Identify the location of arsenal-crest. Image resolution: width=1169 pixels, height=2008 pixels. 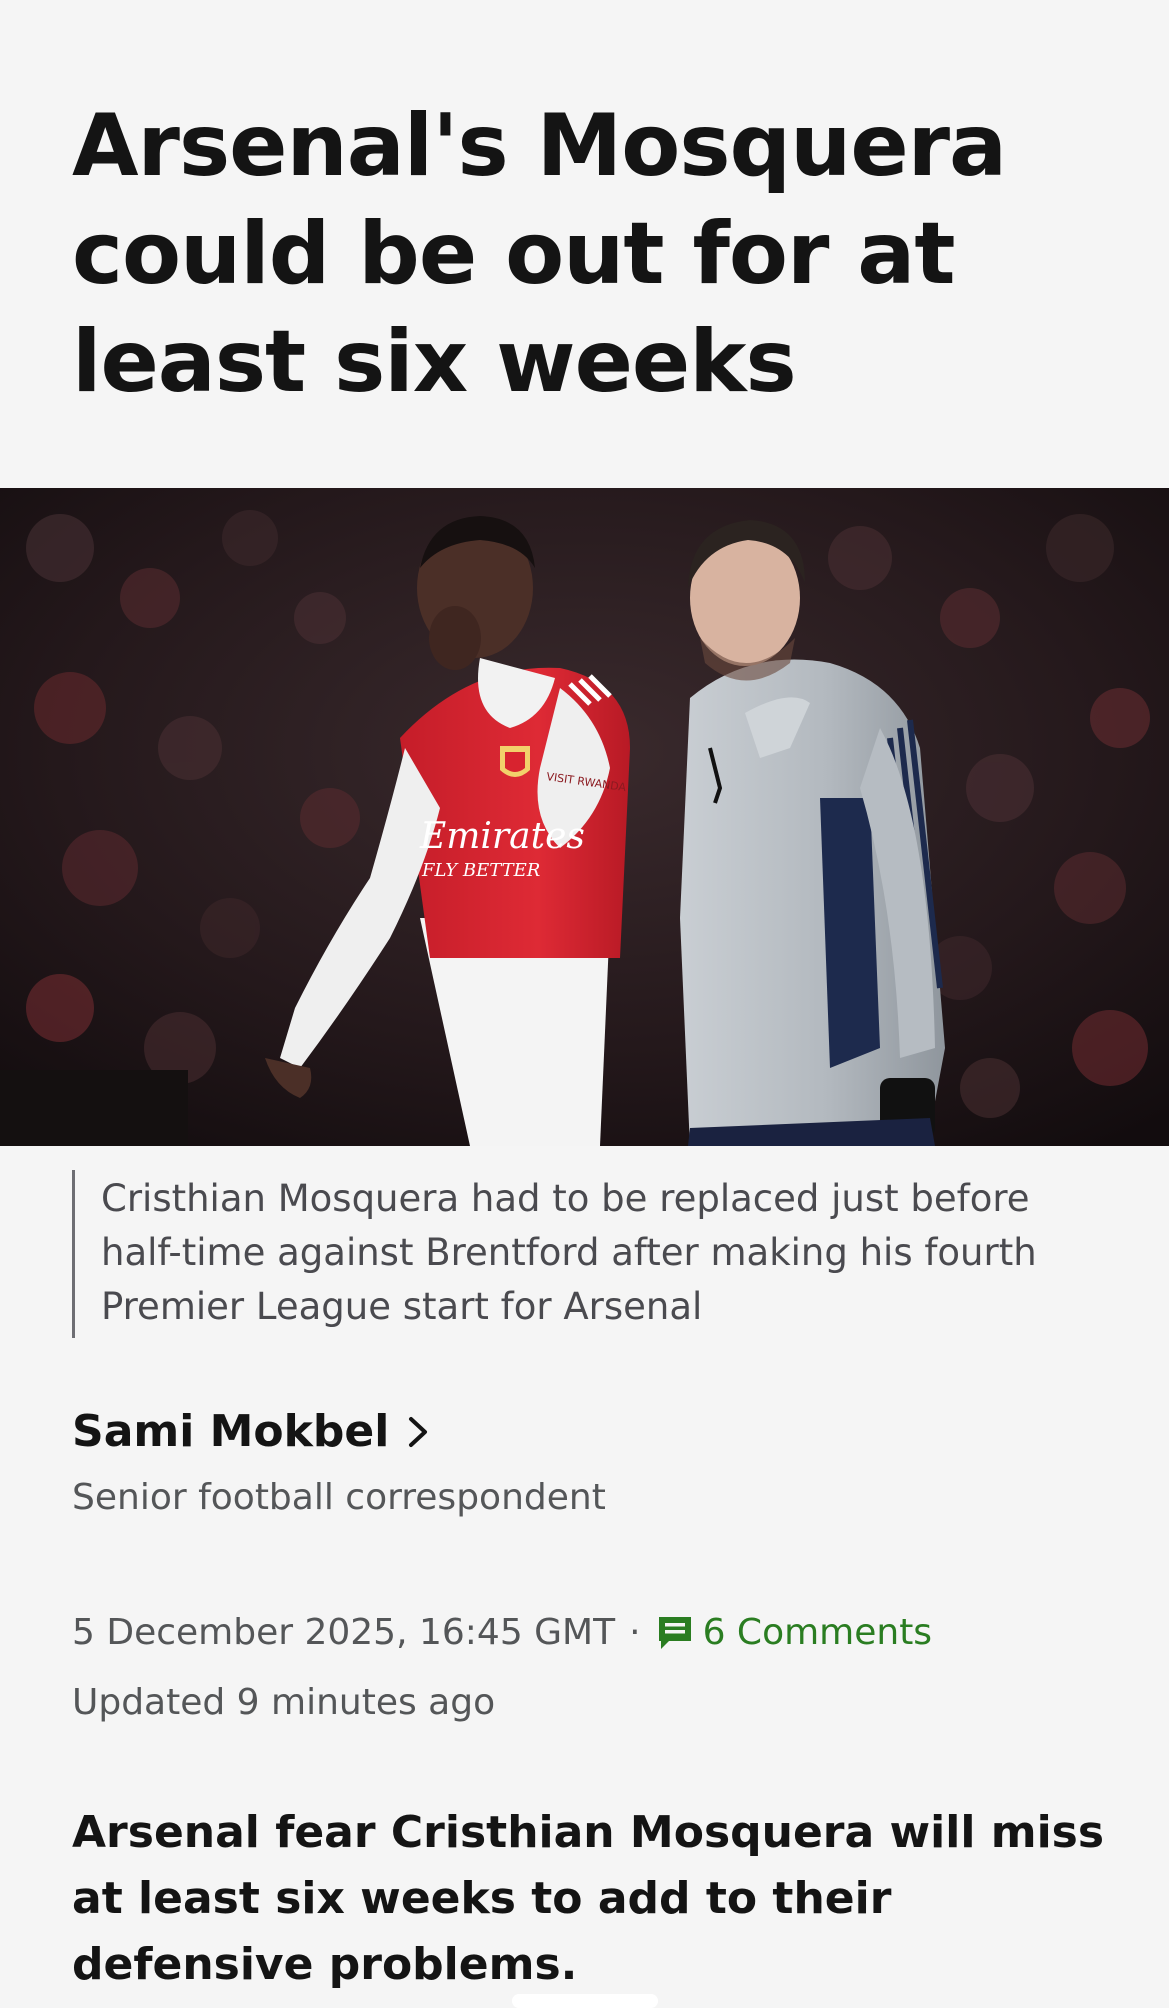
(515, 761).